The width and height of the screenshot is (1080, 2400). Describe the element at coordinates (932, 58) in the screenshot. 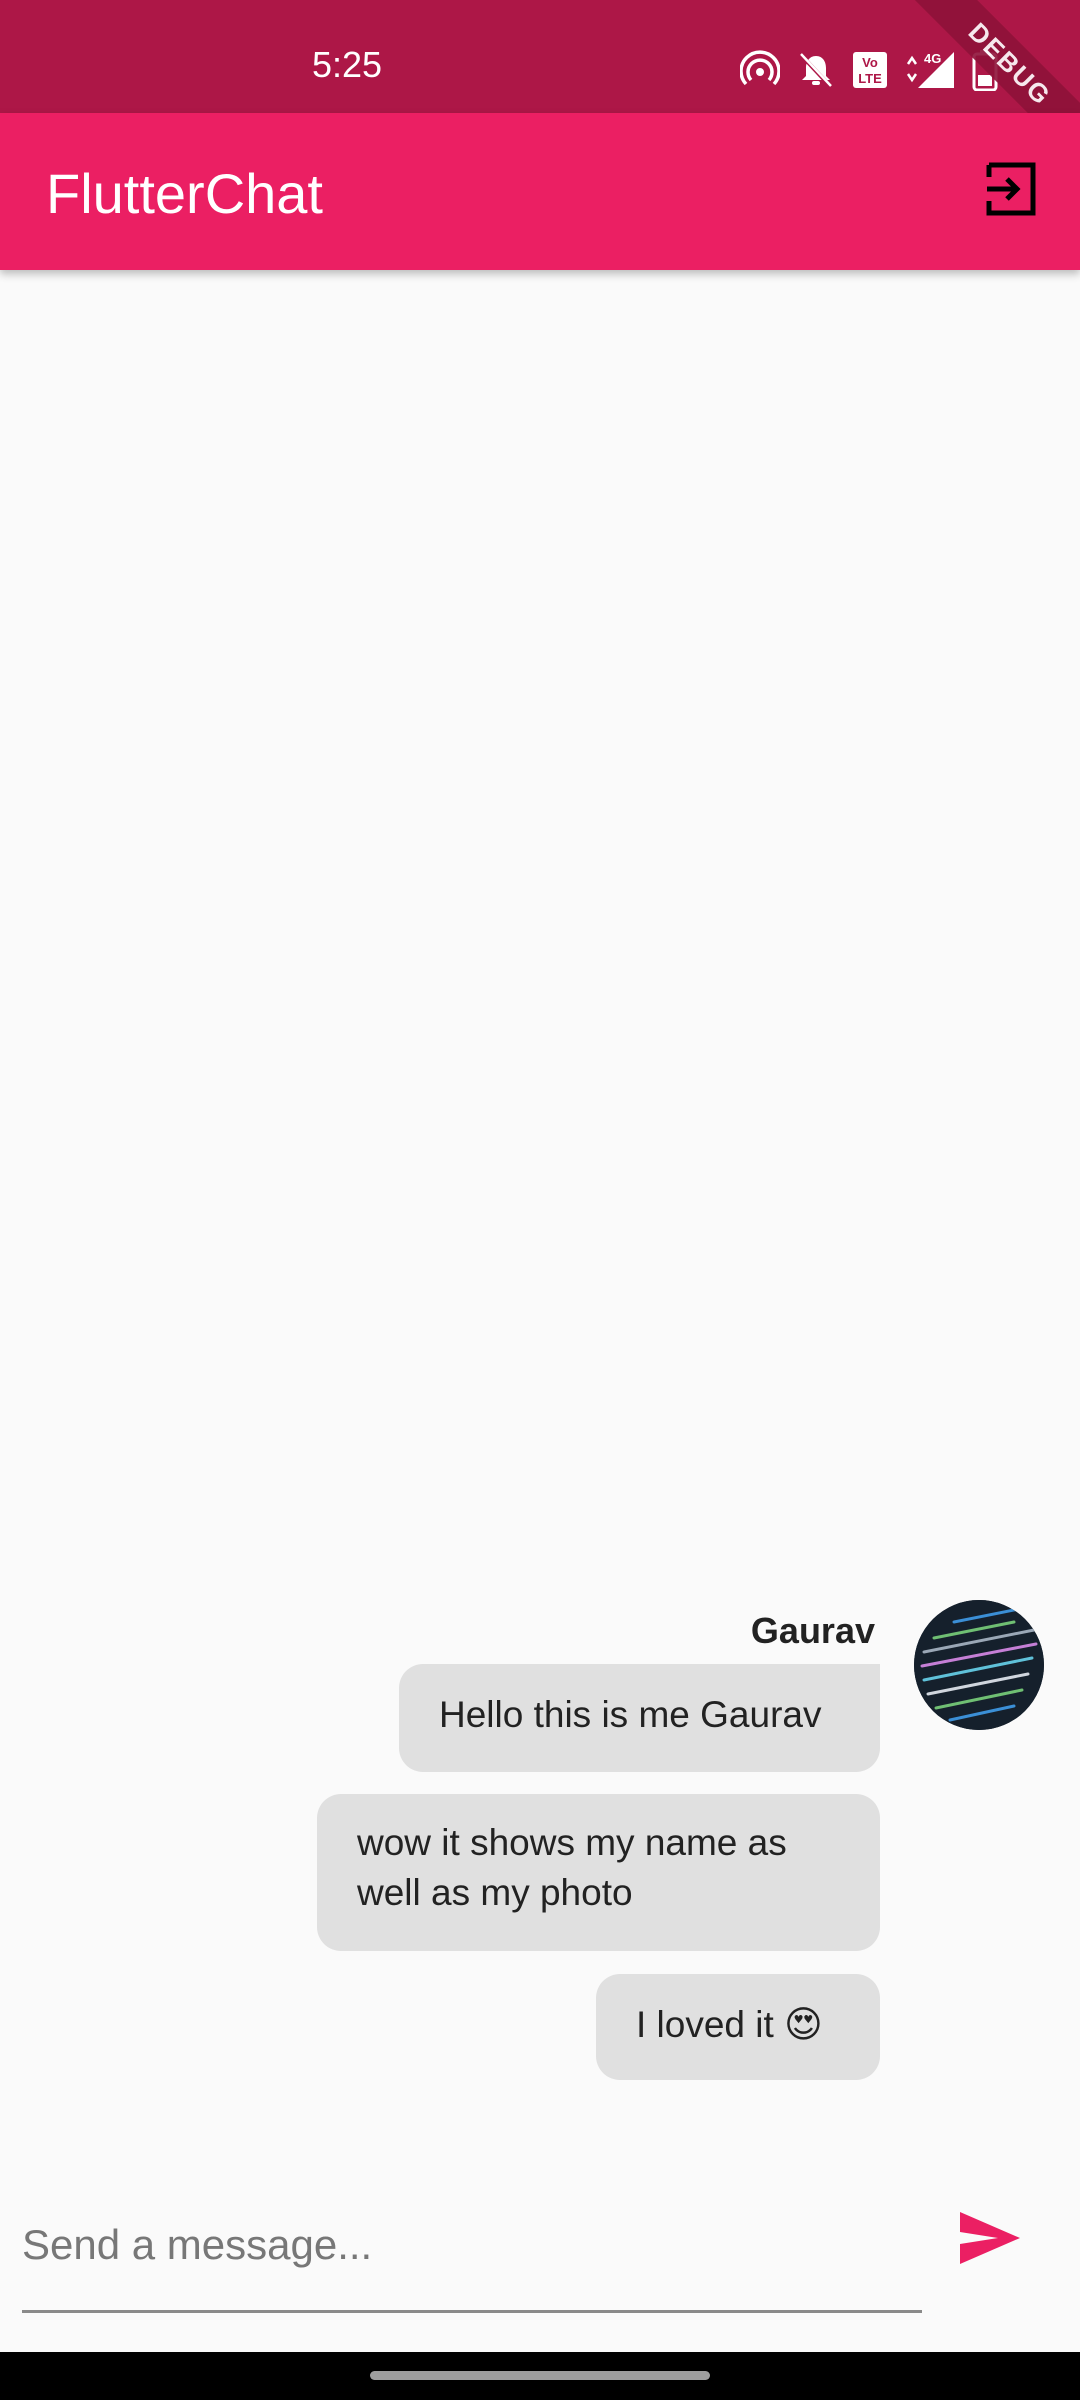

I see `network-label: 4G` at that location.